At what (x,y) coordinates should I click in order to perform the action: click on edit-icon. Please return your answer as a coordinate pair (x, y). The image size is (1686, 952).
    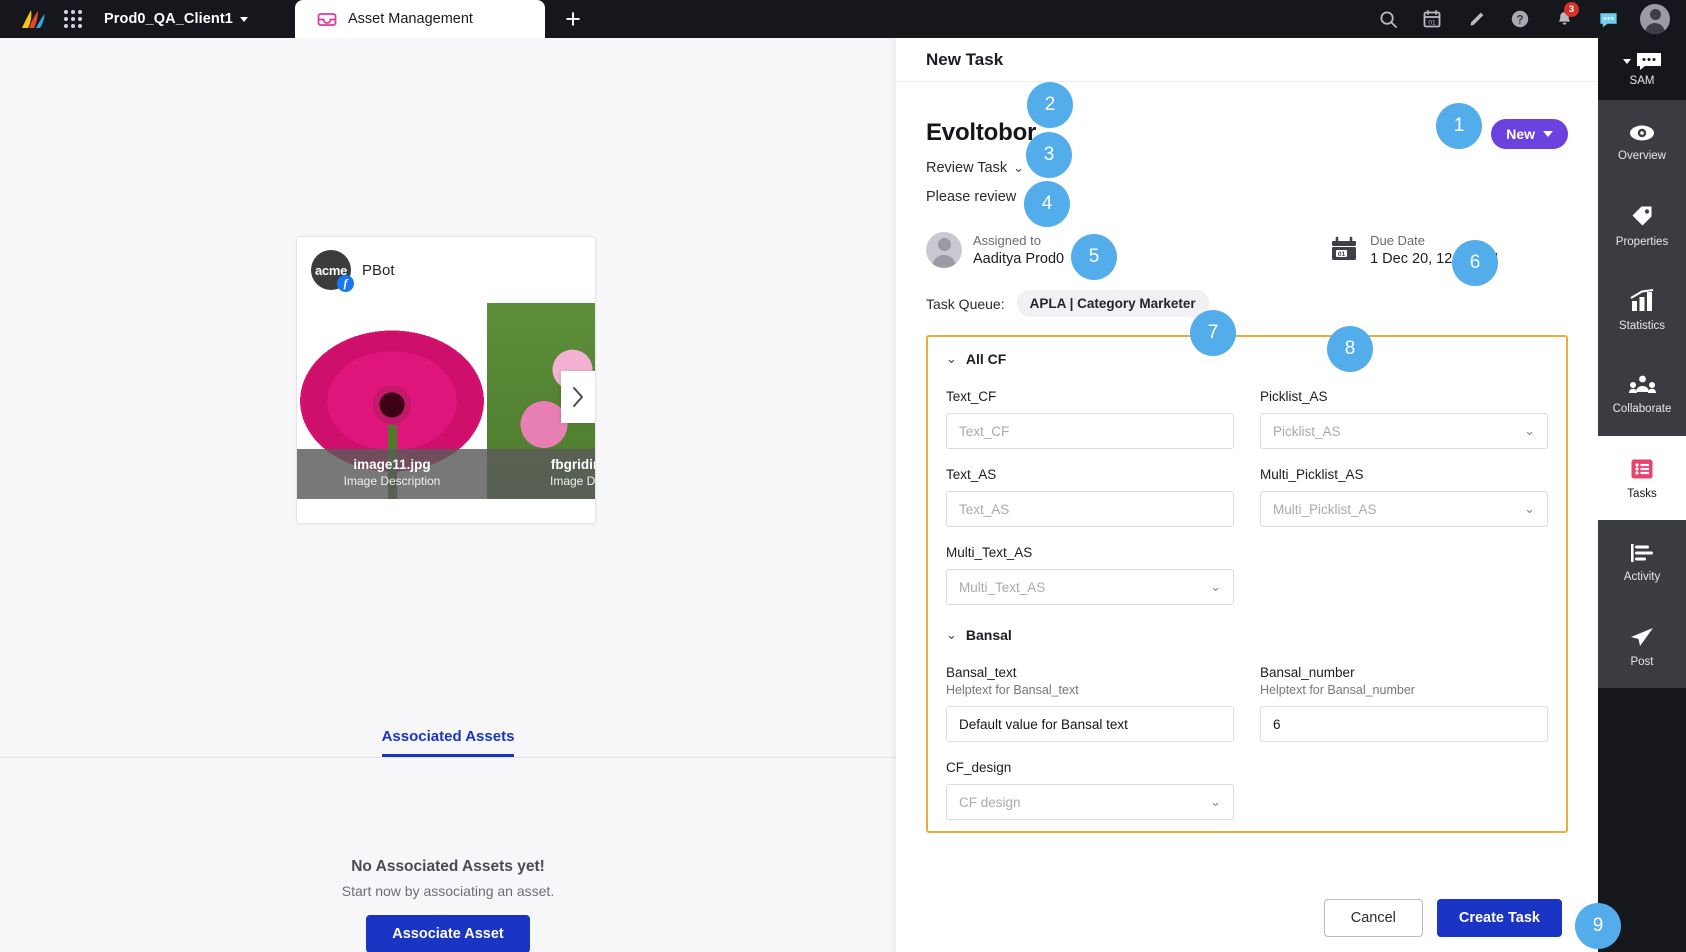
    Looking at the image, I should click on (1476, 19).